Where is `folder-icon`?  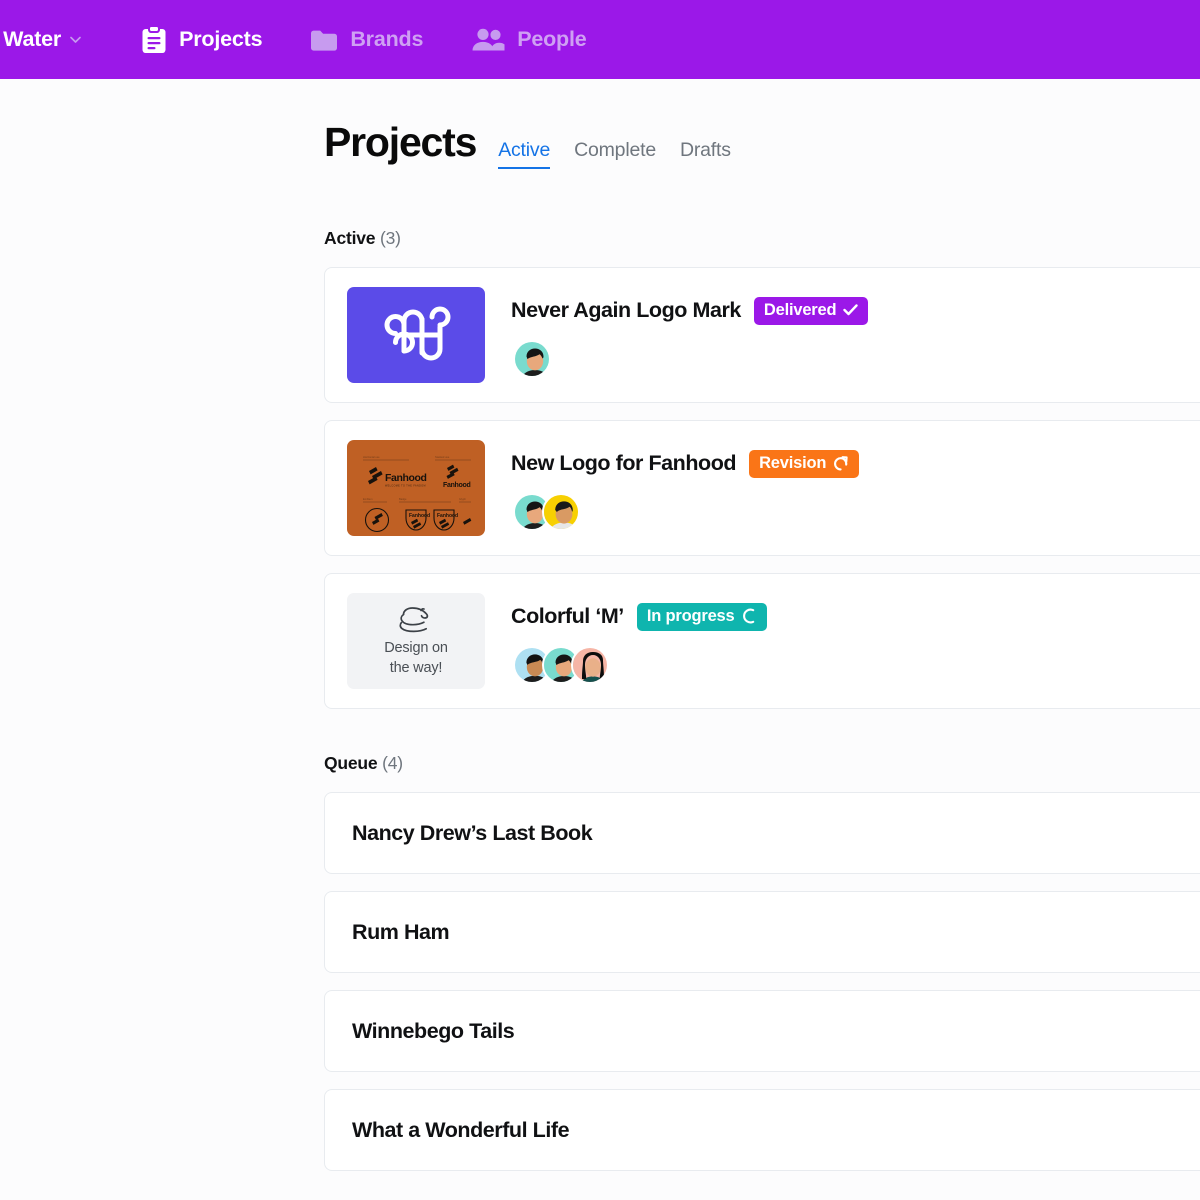
folder-icon is located at coordinates (324, 40).